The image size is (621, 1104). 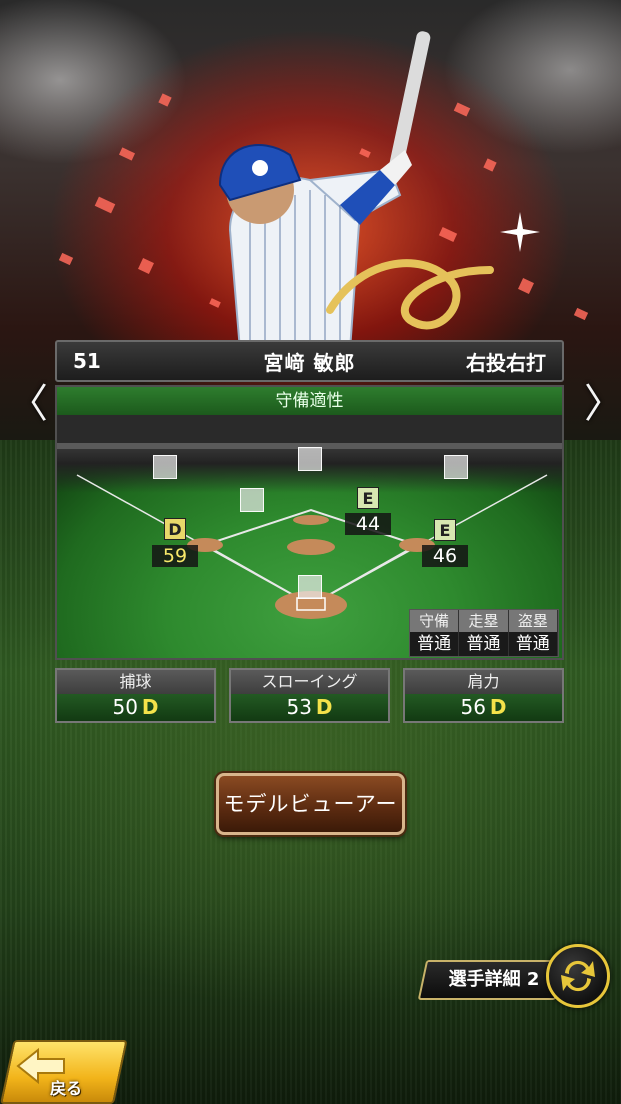 I want to click on shortstop-marker, so click(x=252, y=500).